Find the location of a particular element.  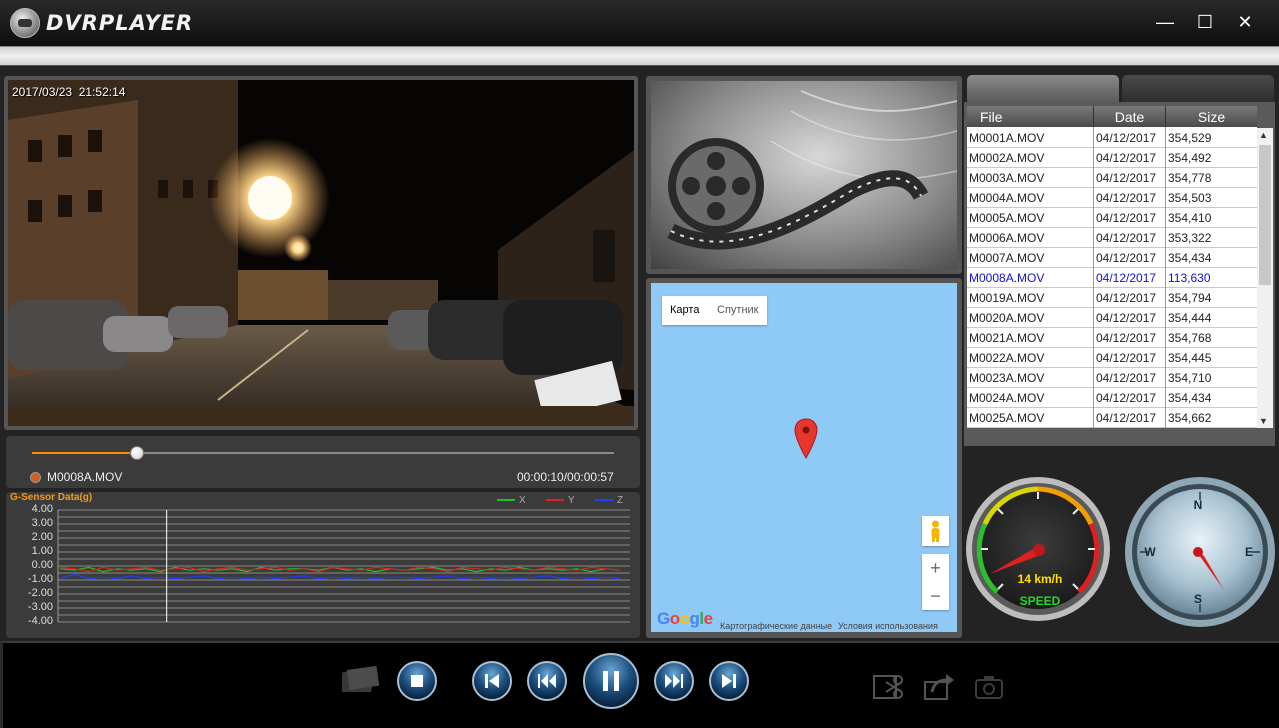

gsensor-y-tick-label: 0.00 is located at coordinates (42, 565).